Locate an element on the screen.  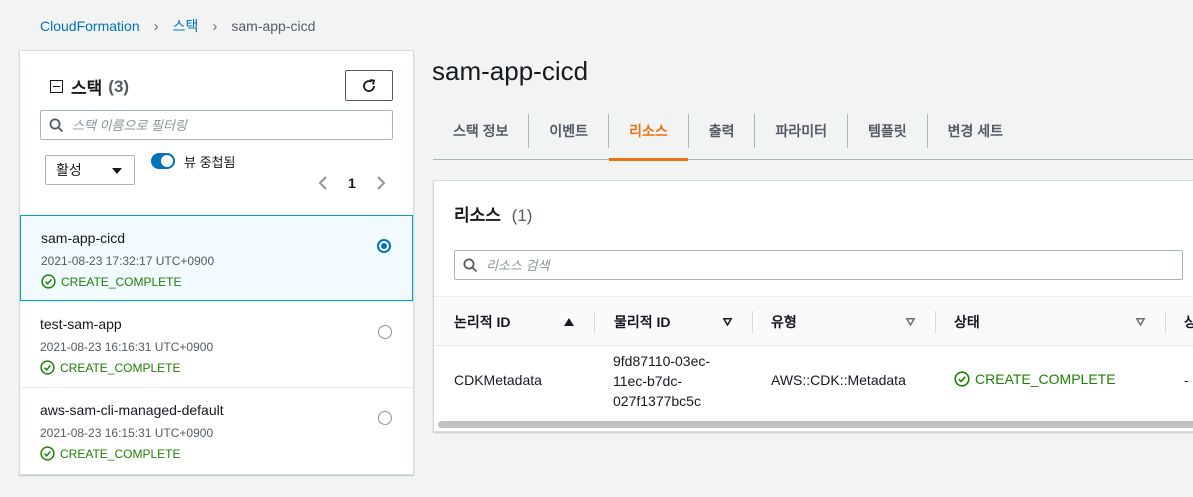
pagination: 1 is located at coordinates (352, 183).